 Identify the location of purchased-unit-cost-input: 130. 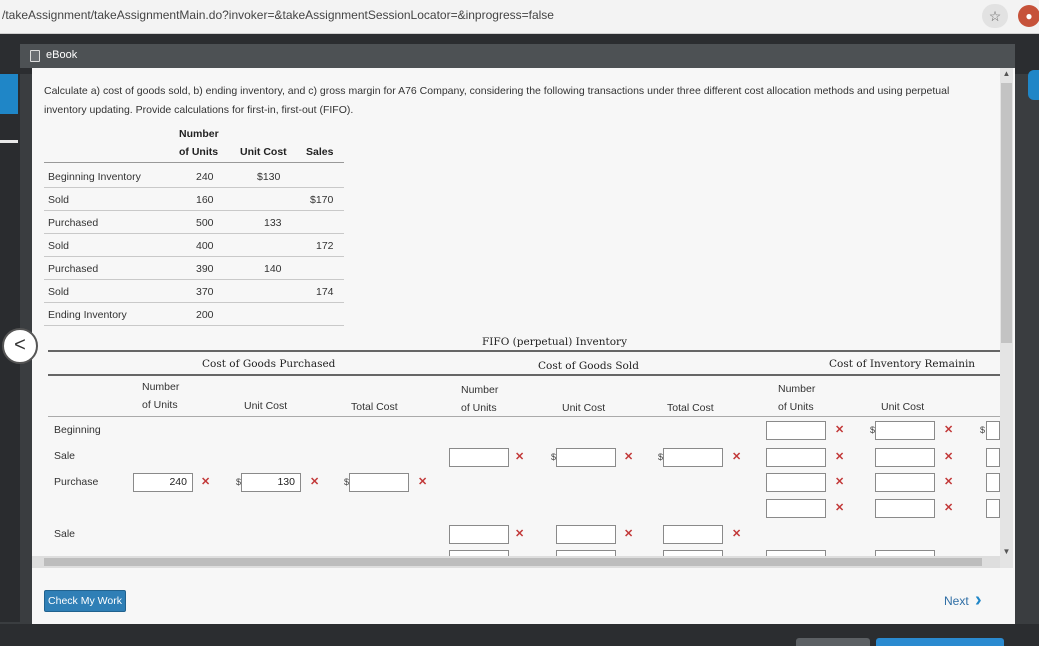
(271, 482).